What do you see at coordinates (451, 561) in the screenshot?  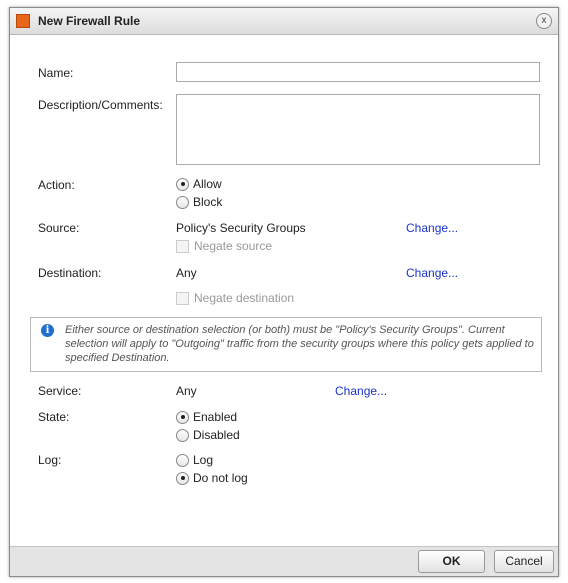 I see `ok-button: OK` at bounding box center [451, 561].